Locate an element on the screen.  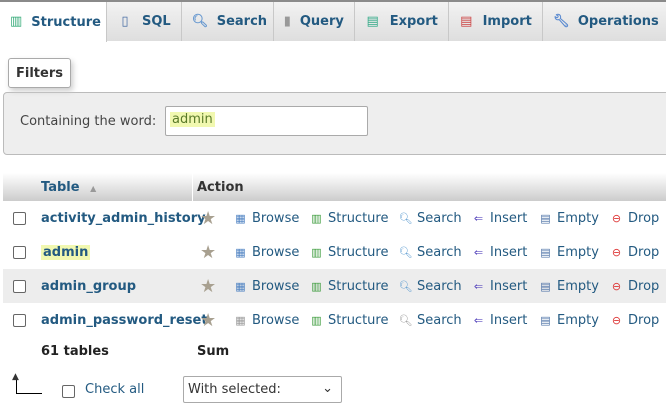
sort-table-header: Table ▲ is located at coordinates (68, 187).